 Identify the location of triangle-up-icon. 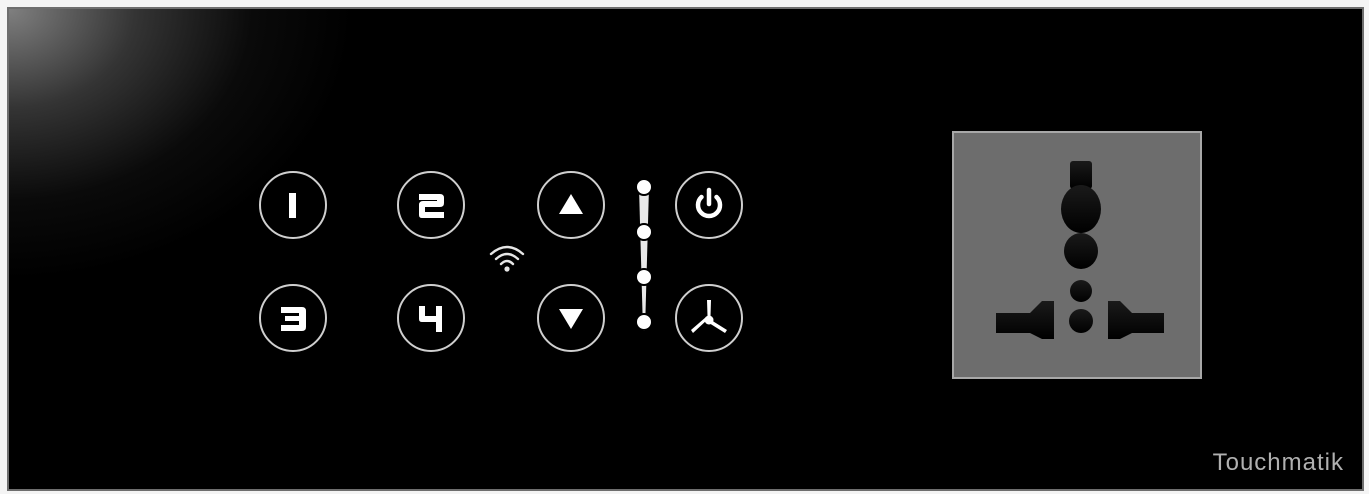
(571, 204).